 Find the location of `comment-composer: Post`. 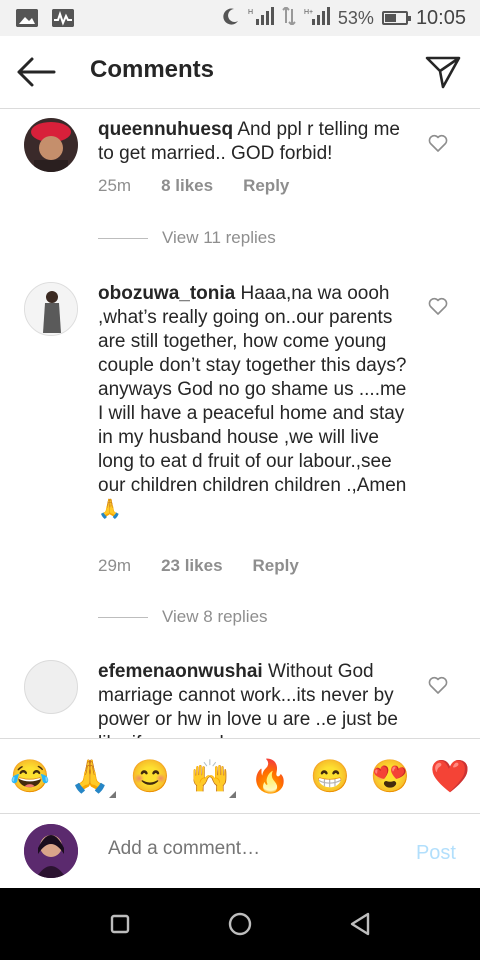

comment-composer: Post is located at coordinates (240, 851).